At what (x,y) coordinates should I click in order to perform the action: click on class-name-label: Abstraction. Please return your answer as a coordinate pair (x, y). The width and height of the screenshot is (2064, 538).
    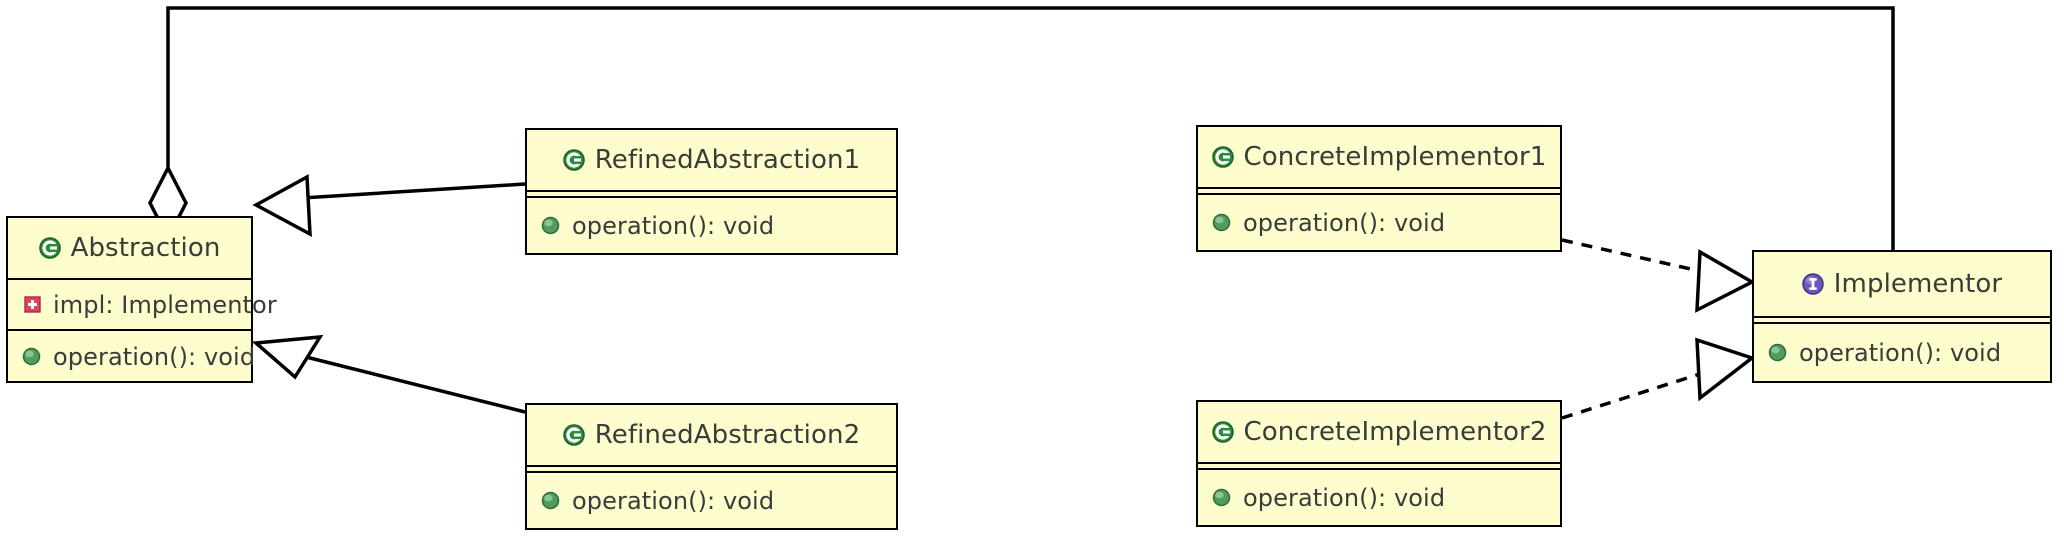
    Looking at the image, I should click on (145, 248).